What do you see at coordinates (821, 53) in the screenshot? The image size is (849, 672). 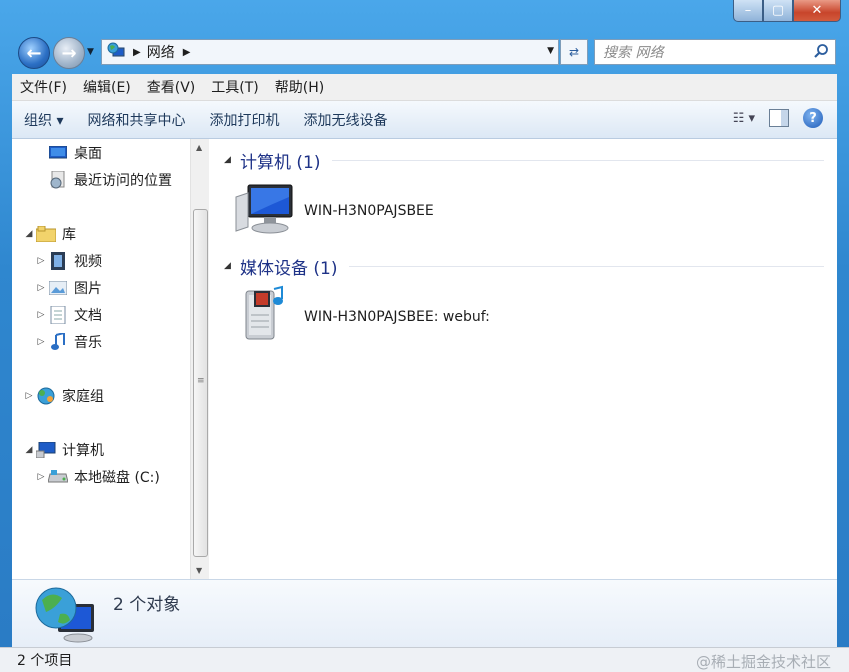 I see `search-icon` at bounding box center [821, 53].